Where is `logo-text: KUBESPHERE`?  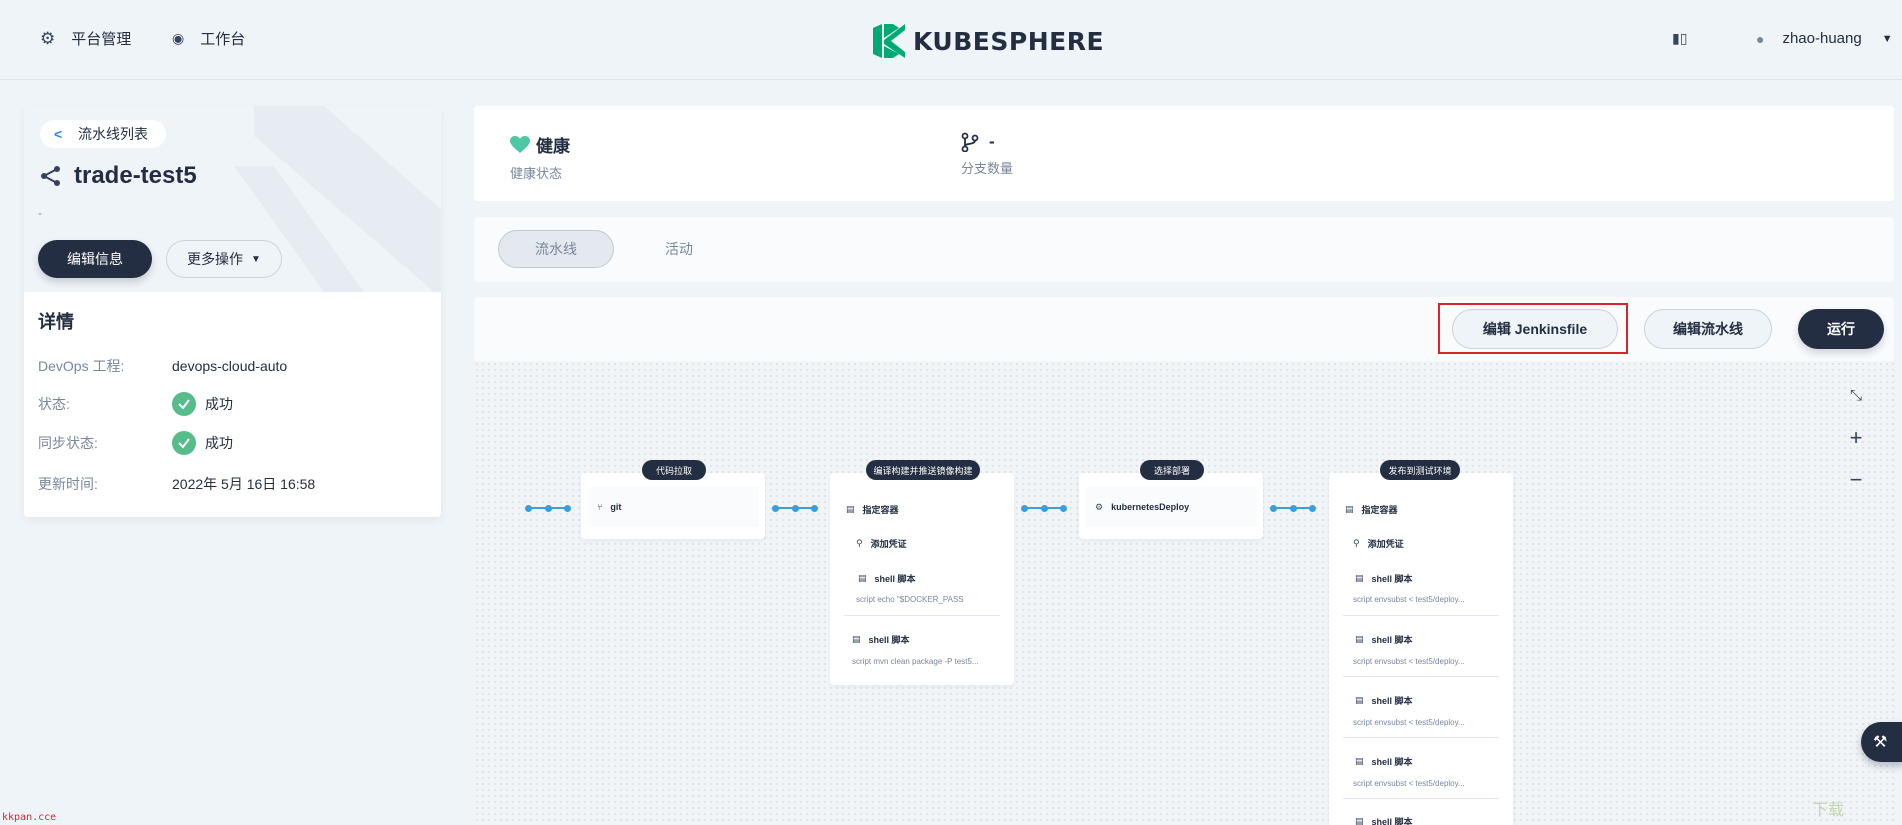 logo-text: KUBESPHERE is located at coordinates (1009, 41).